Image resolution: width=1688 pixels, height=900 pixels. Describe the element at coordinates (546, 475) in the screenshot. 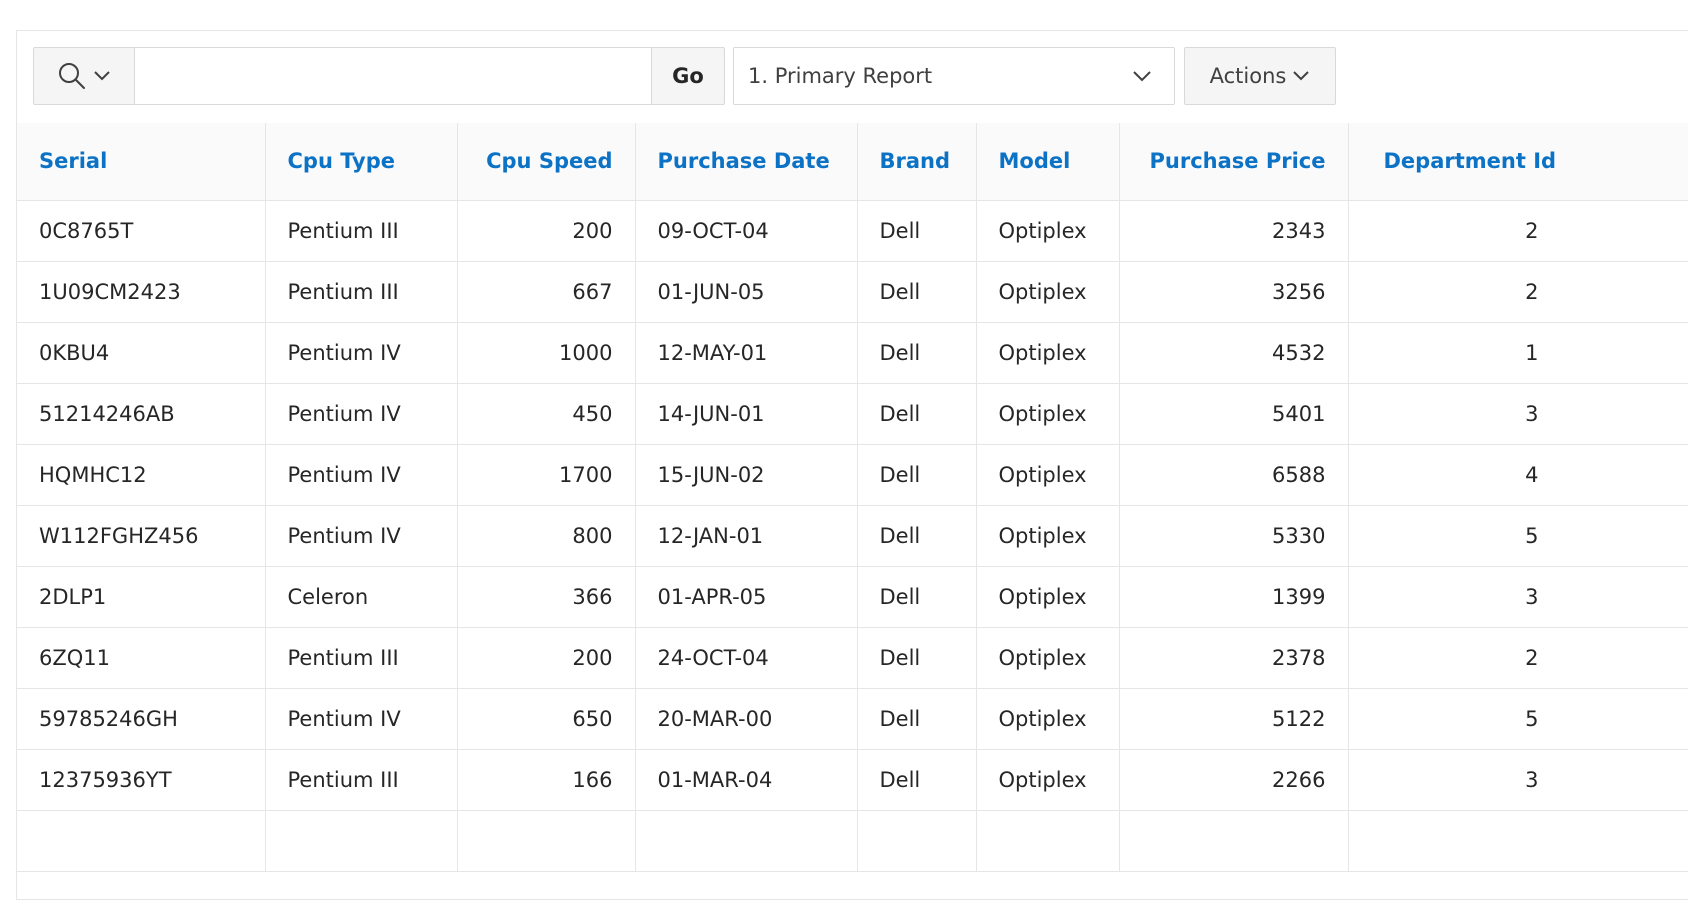

I see `cell-cpu-speed: 1700` at that location.